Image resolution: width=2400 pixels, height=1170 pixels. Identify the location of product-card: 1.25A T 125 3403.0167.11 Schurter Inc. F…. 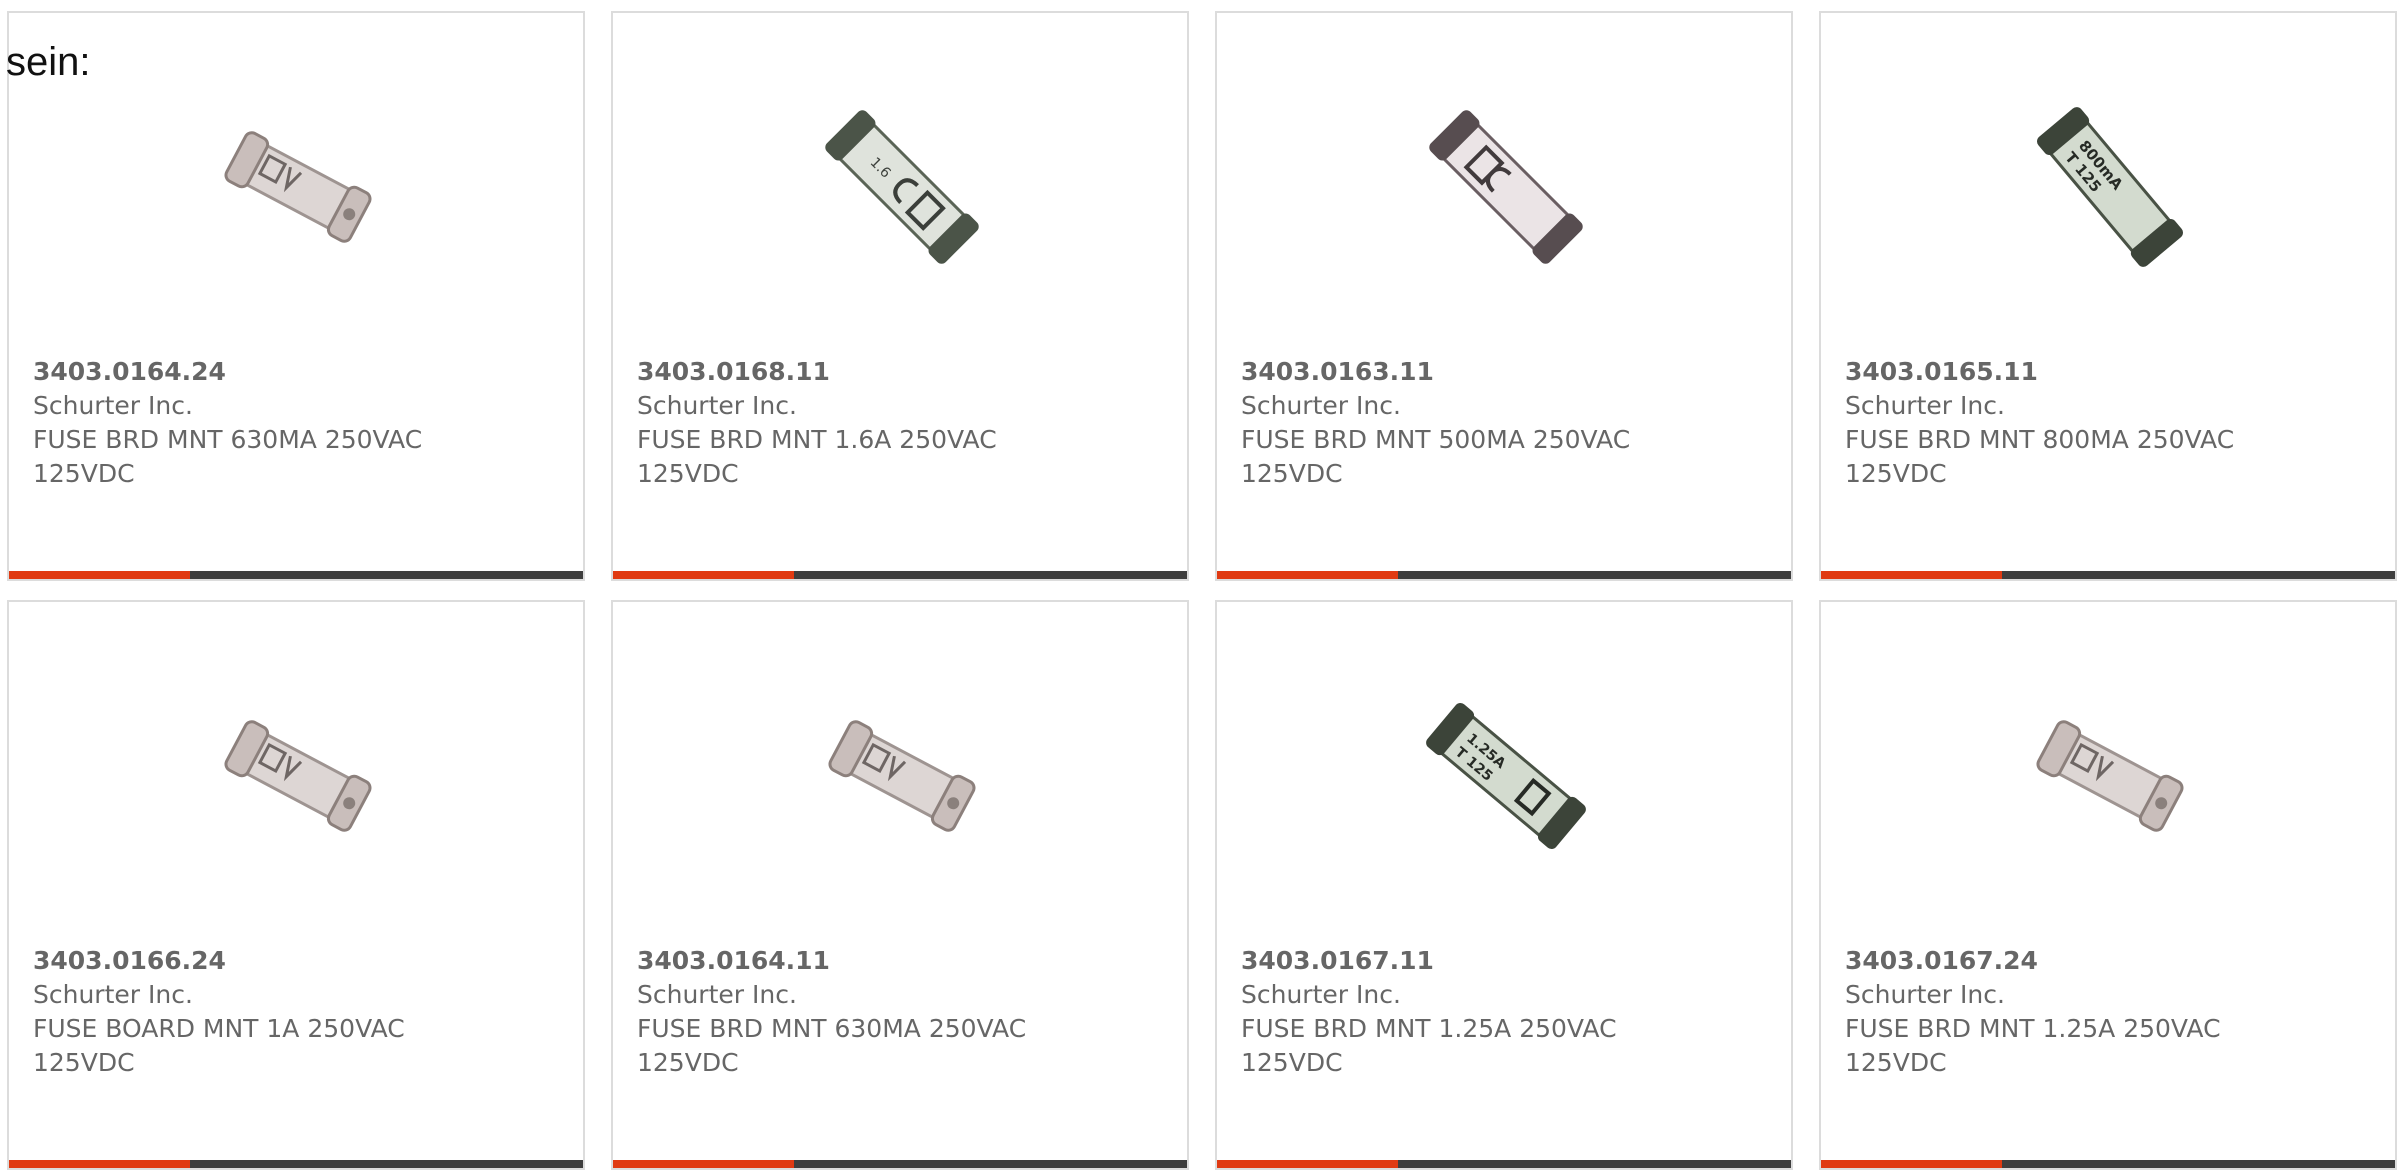
(1504, 885).